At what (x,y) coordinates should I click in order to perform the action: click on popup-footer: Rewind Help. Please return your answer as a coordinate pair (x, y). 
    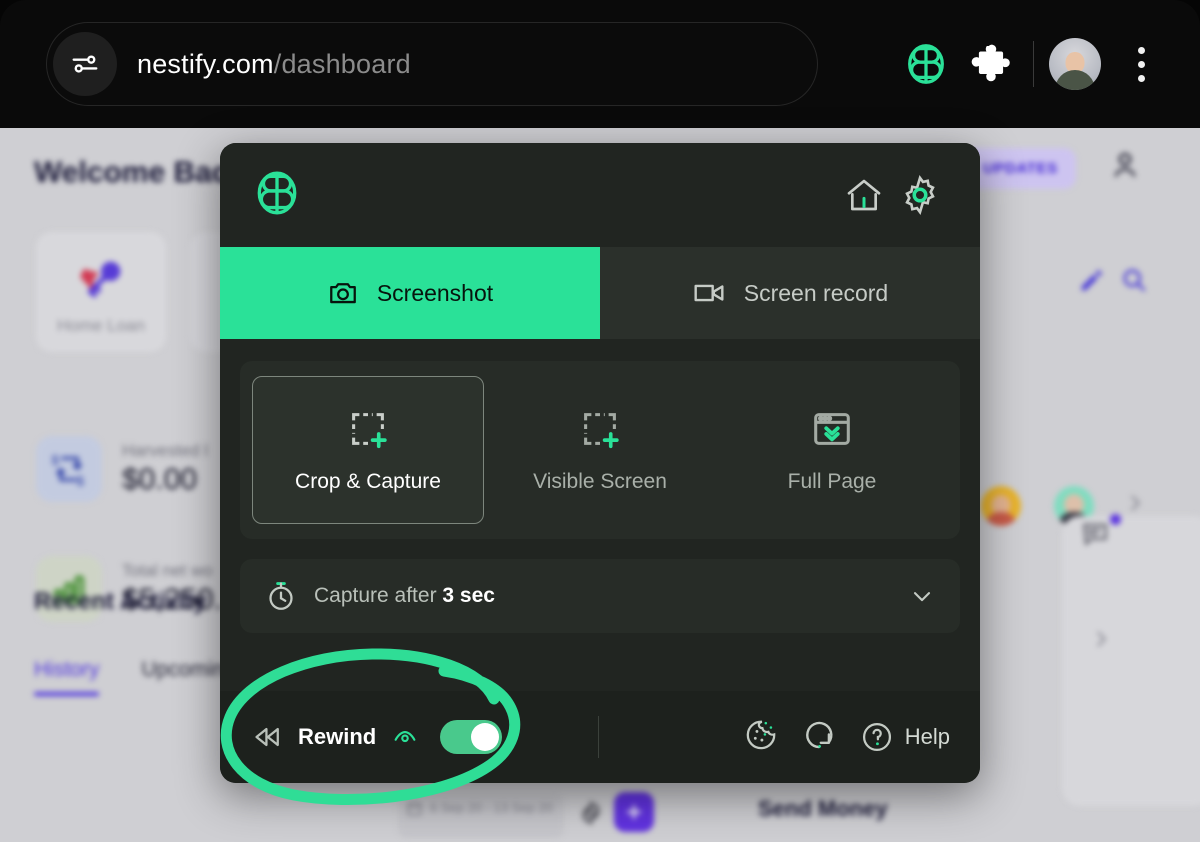
    Looking at the image, I should click on (600, 737).